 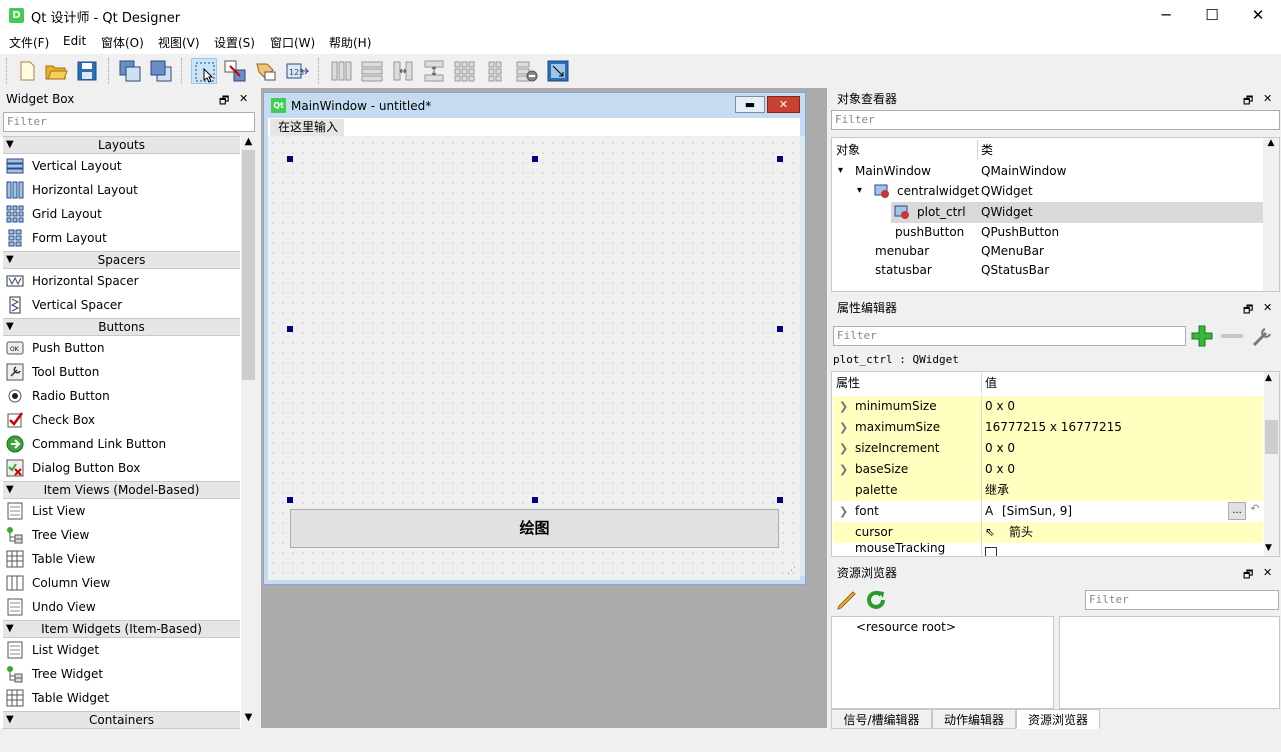 I want to click on property-row: palette 继承, so click(x=1048, y=490).